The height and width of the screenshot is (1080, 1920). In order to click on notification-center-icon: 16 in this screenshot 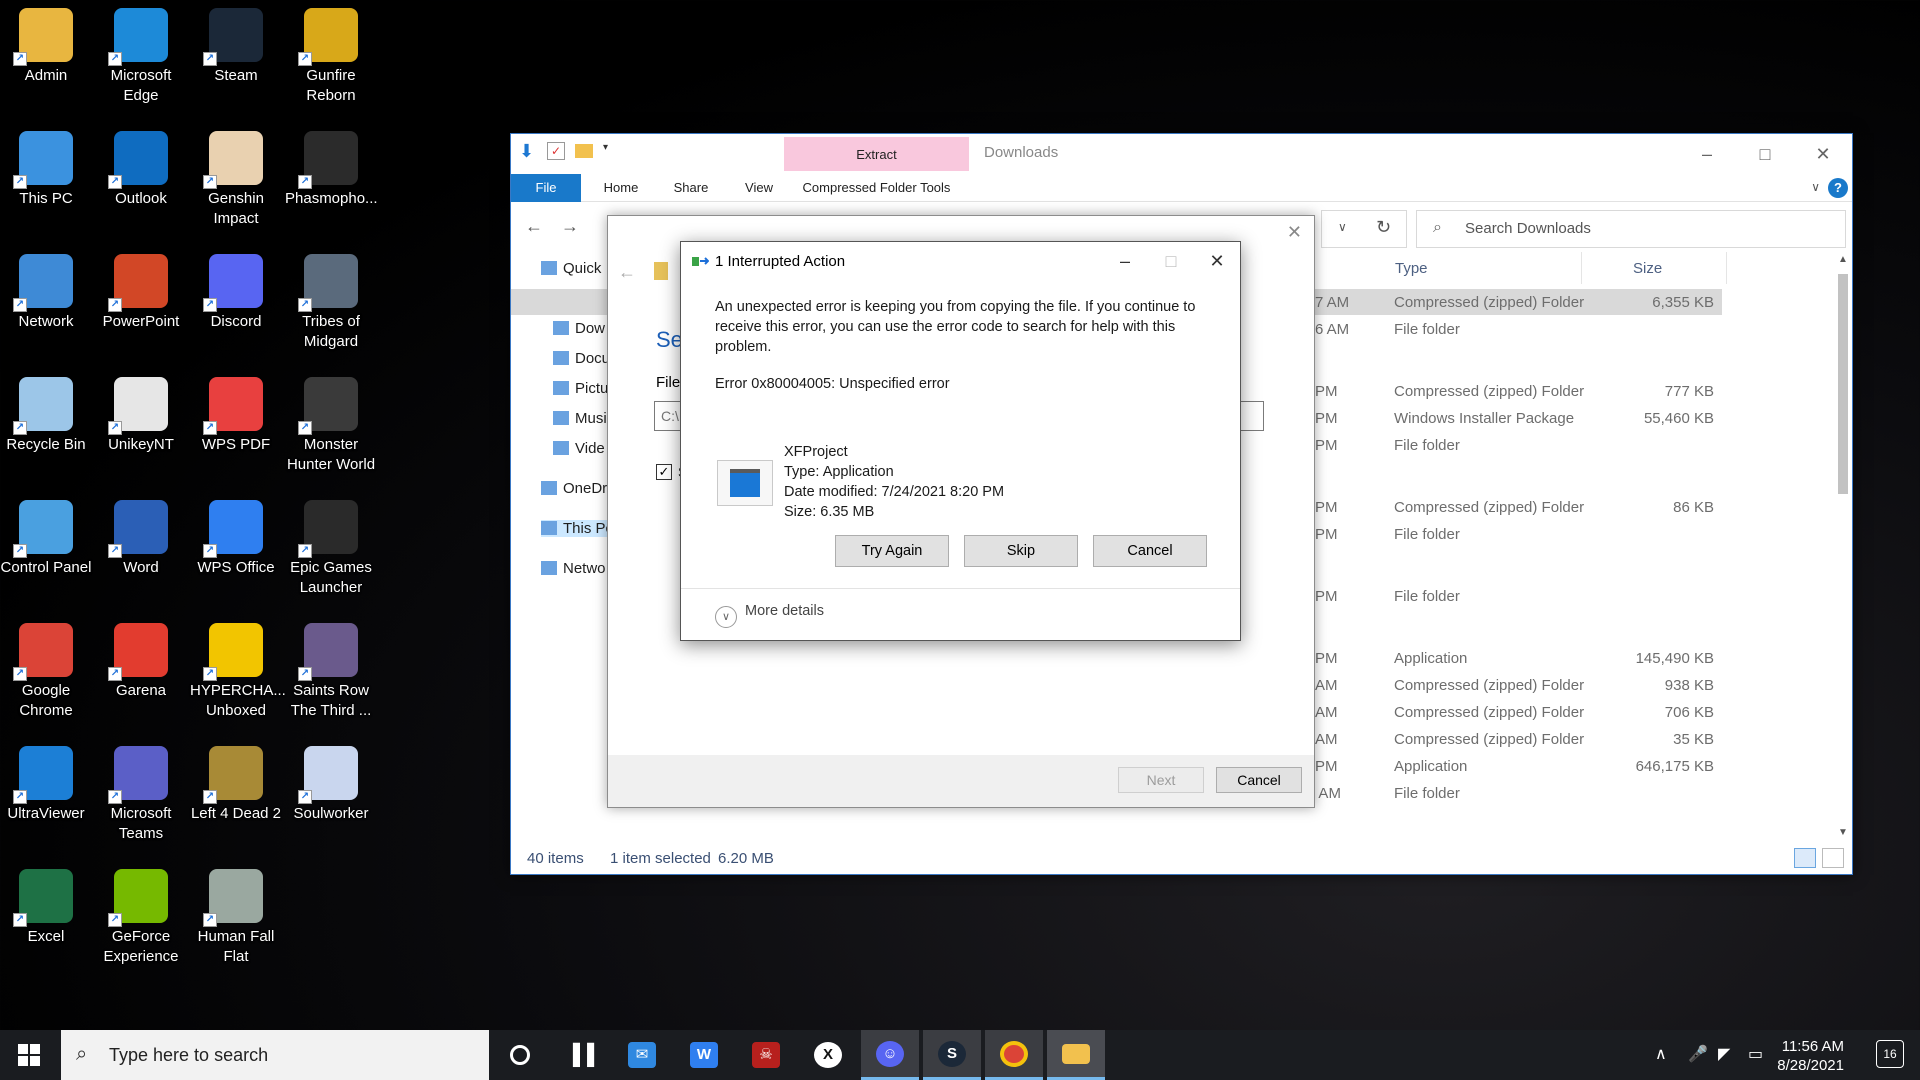, I will do `click(1890, 1054)`.